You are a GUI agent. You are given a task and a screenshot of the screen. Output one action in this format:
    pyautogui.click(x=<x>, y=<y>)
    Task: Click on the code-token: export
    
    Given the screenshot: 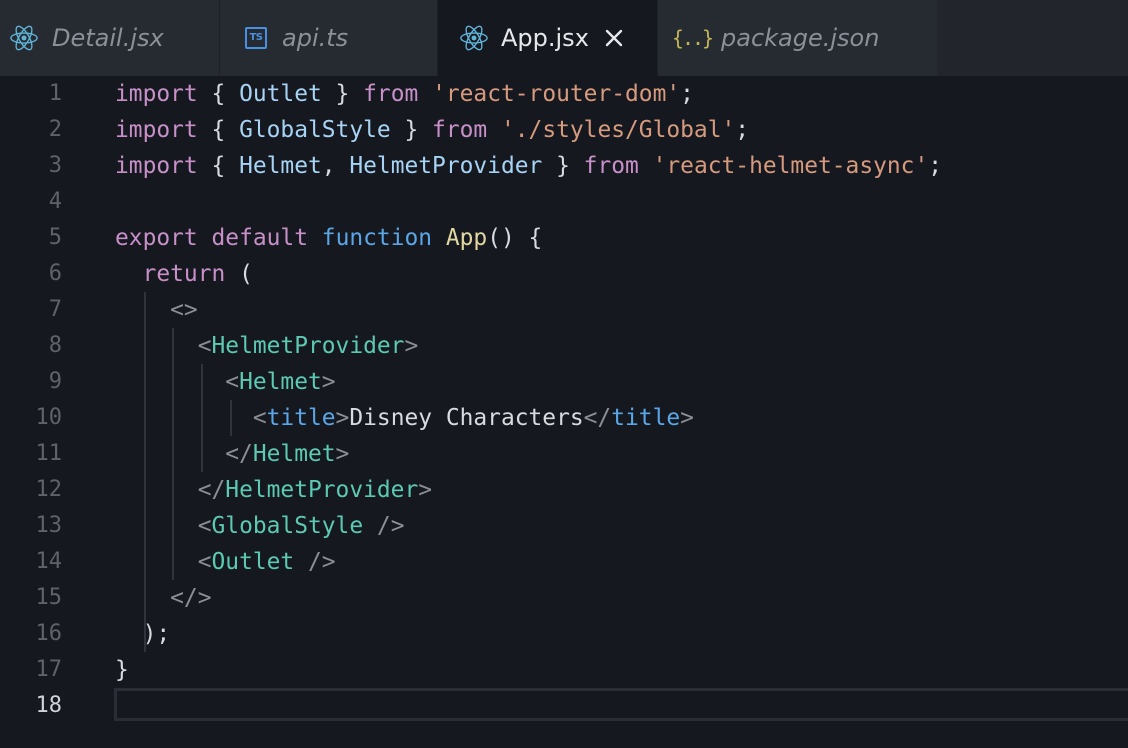 What is the action you would take?
    pyautogui.click(x=156, y=238)
    